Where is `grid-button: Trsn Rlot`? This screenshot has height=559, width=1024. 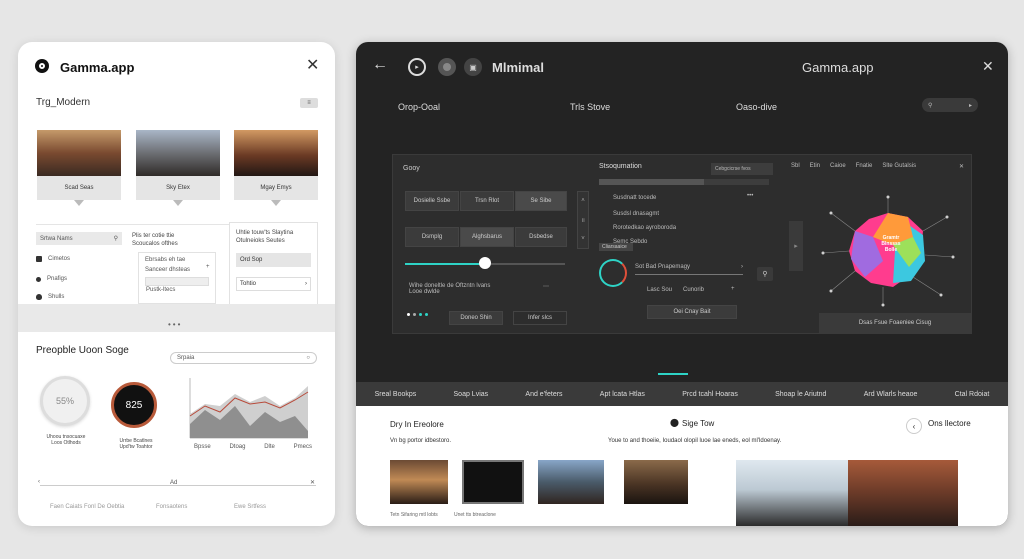
grid-button: Trsn Rlot is located at coordinates (487, 201).